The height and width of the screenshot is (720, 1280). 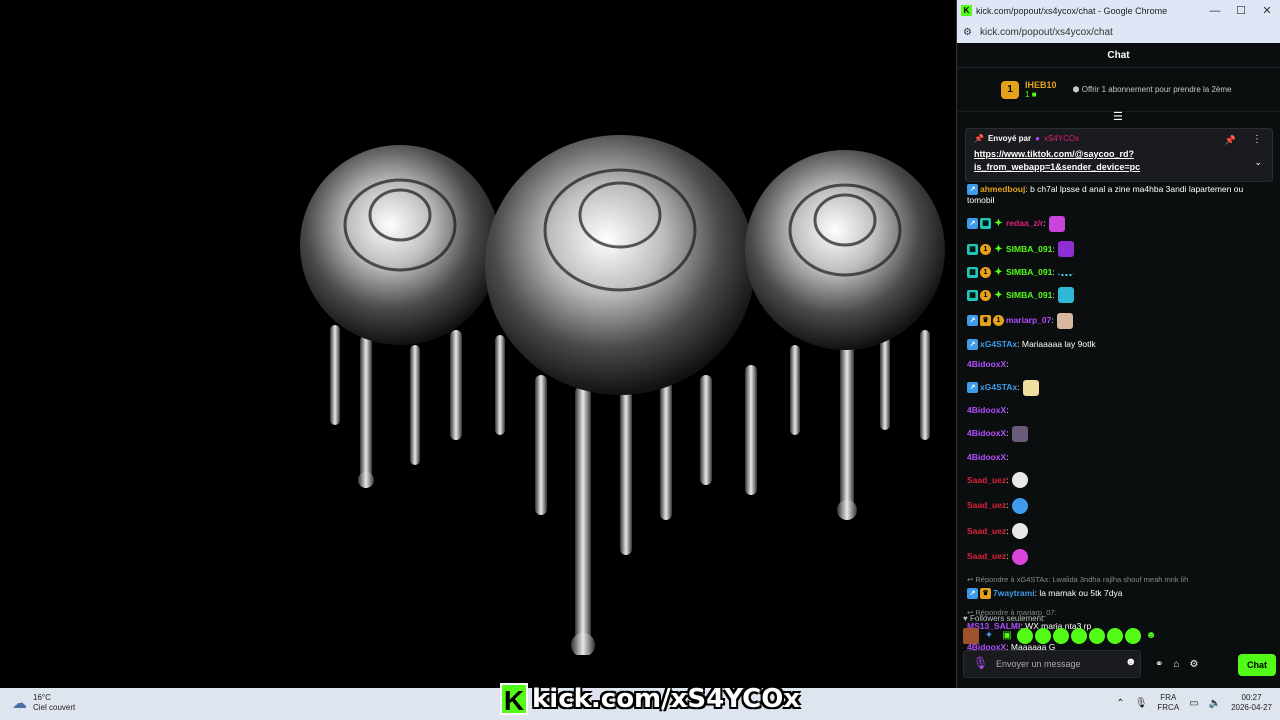 I want to click on microphone-tray-icon: 🎙, so click(x=1141, y=703).